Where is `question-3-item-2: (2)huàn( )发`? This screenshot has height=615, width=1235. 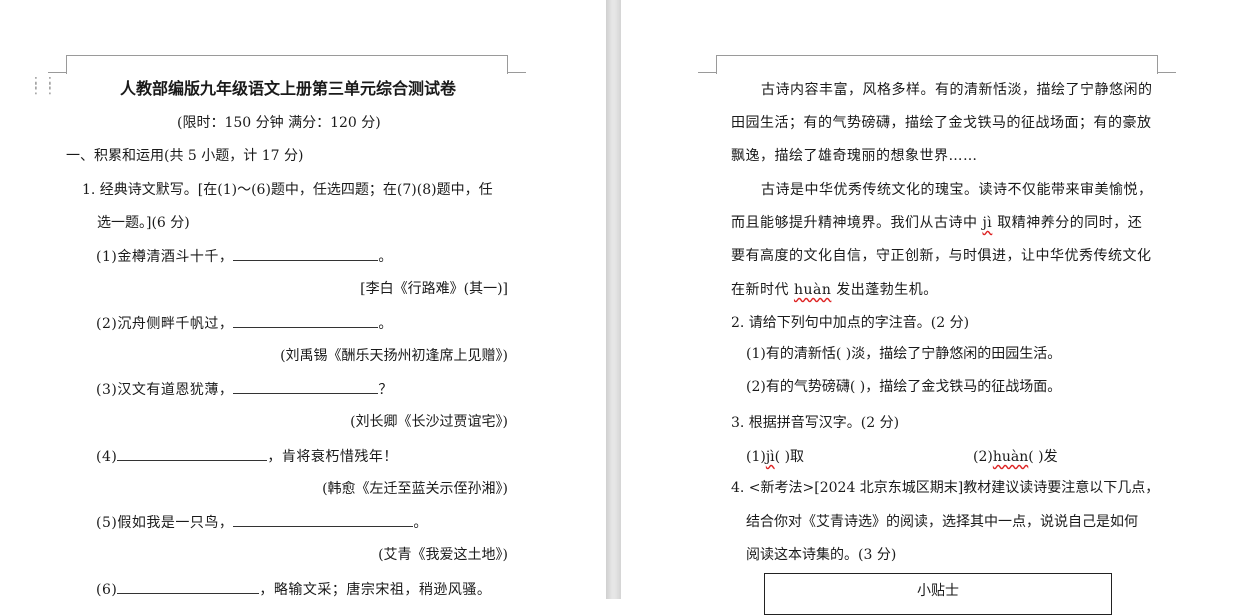
question-3-item-2: (2)huàn( )发 is located at coordinates (1015, 457).